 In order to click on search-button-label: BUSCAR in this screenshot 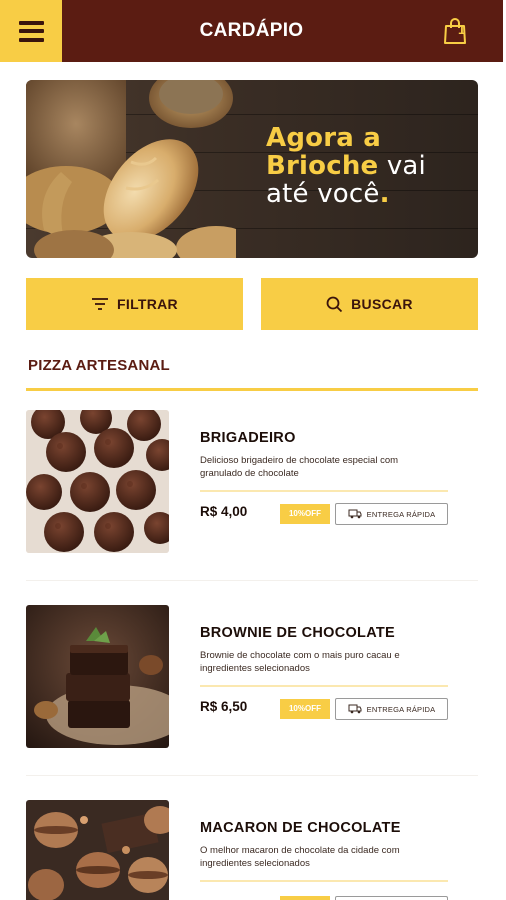, I will do `click(382, 304)`.